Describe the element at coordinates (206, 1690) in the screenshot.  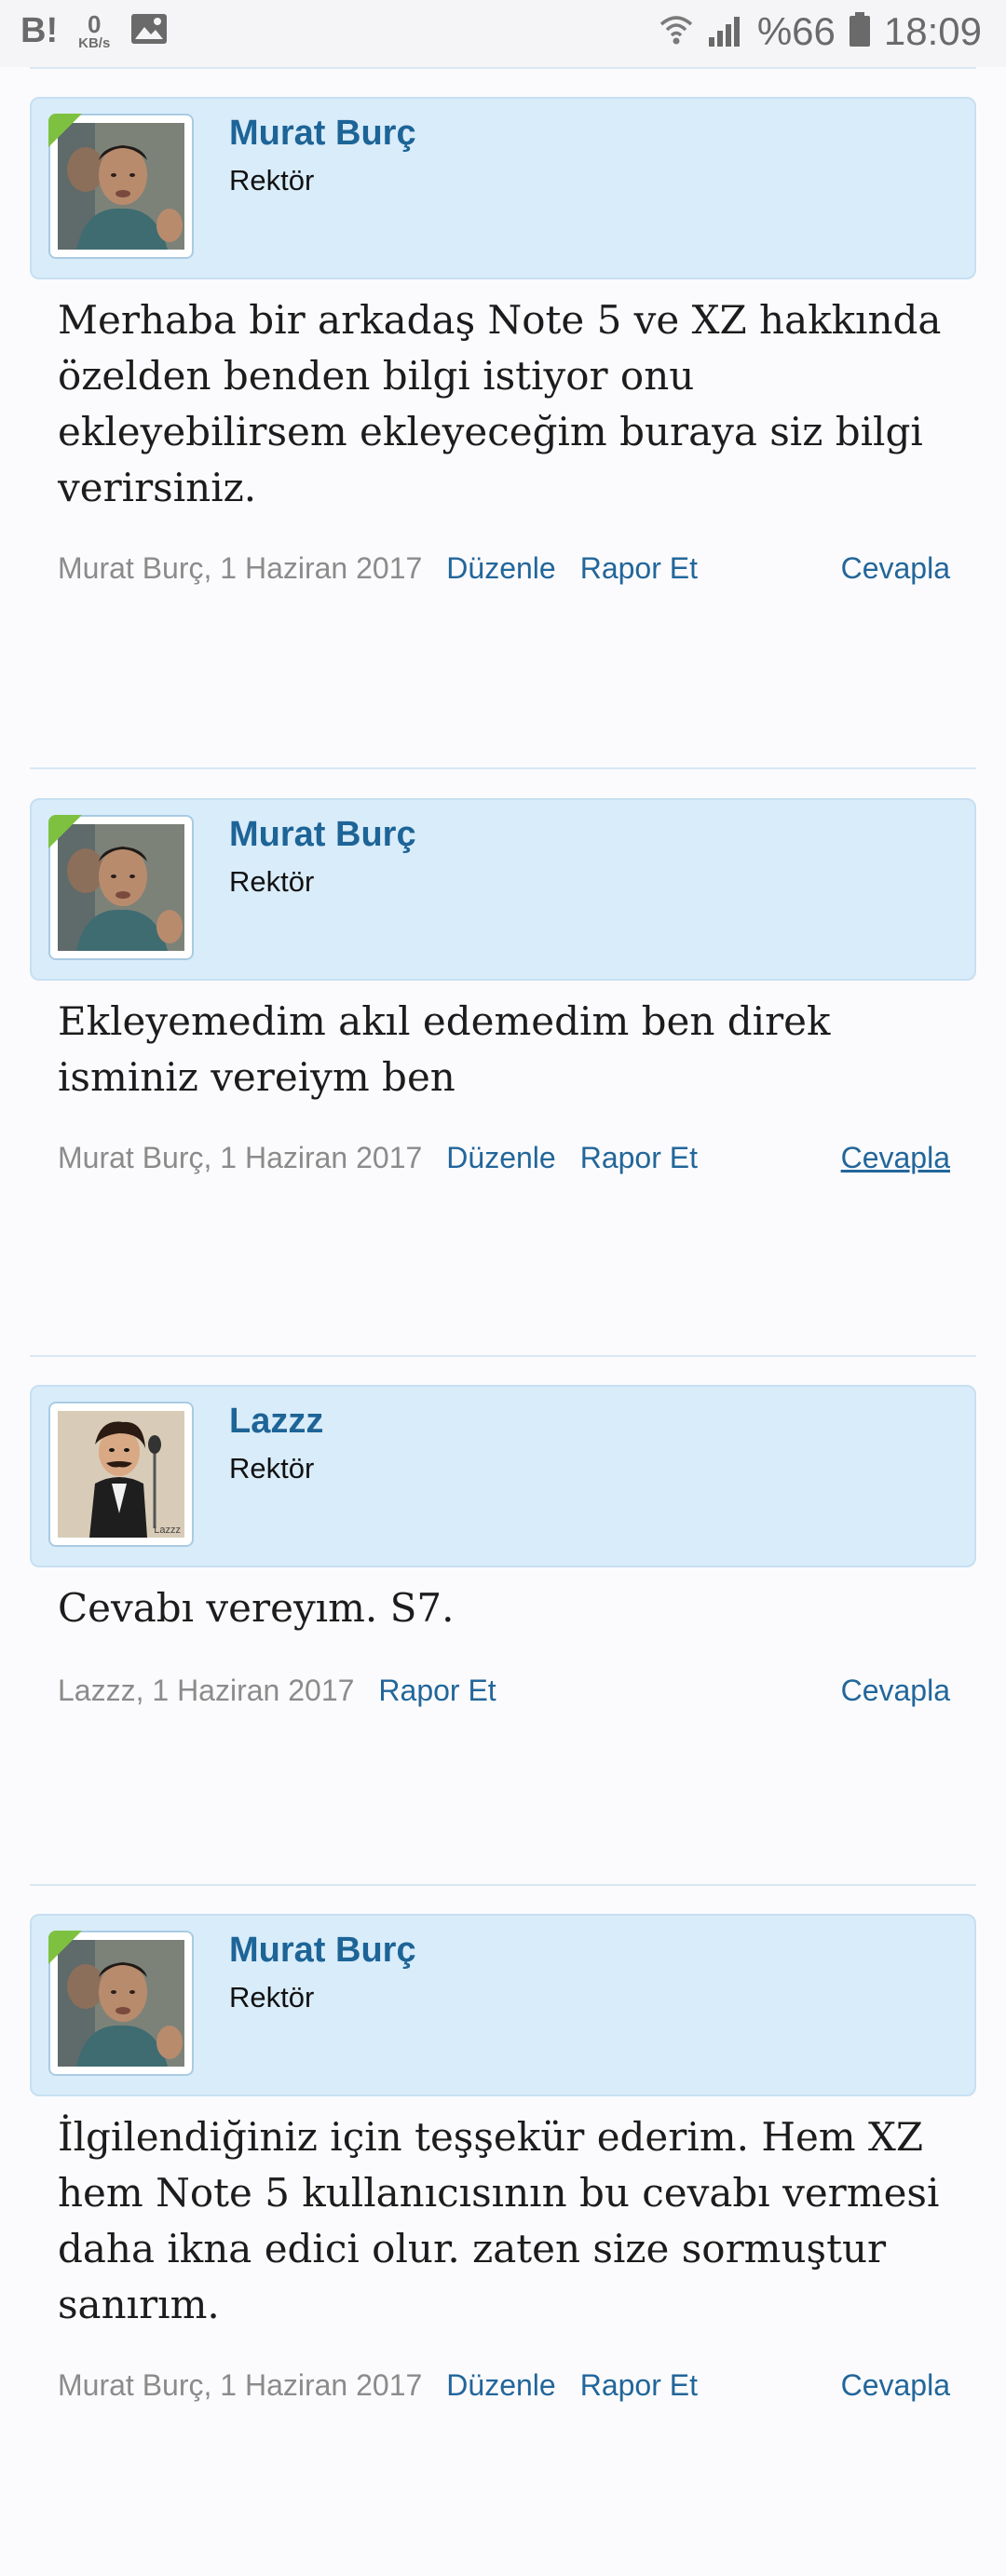
I see `post-date: Lazzz, 1 Haziran 2017` at that location.